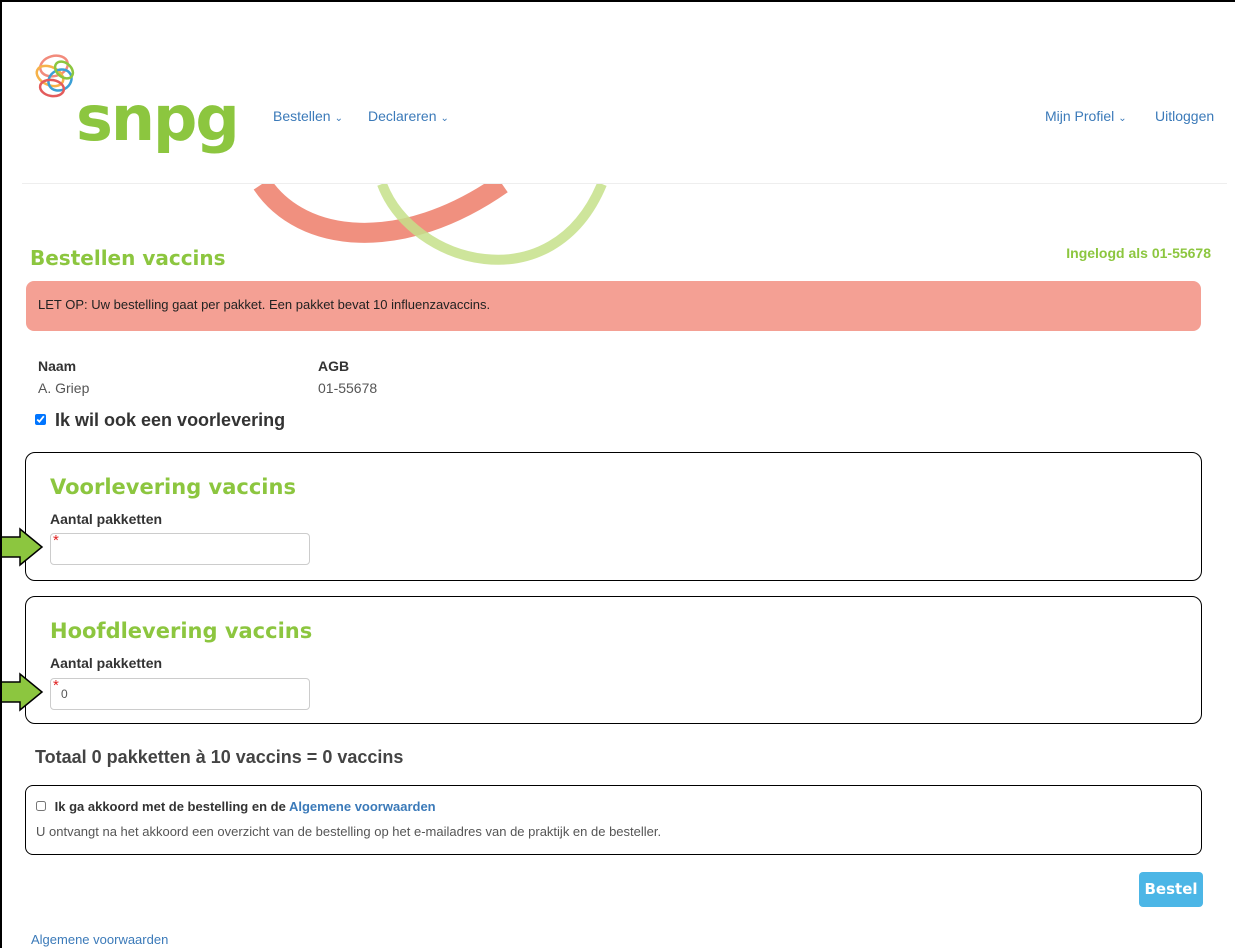 The height and width of the screenshot is (948, 1235). What do you see at coordinates (430, 224) in the screenshot?
I see `background-swoosh-graphic` at bounding box center [430, 224].